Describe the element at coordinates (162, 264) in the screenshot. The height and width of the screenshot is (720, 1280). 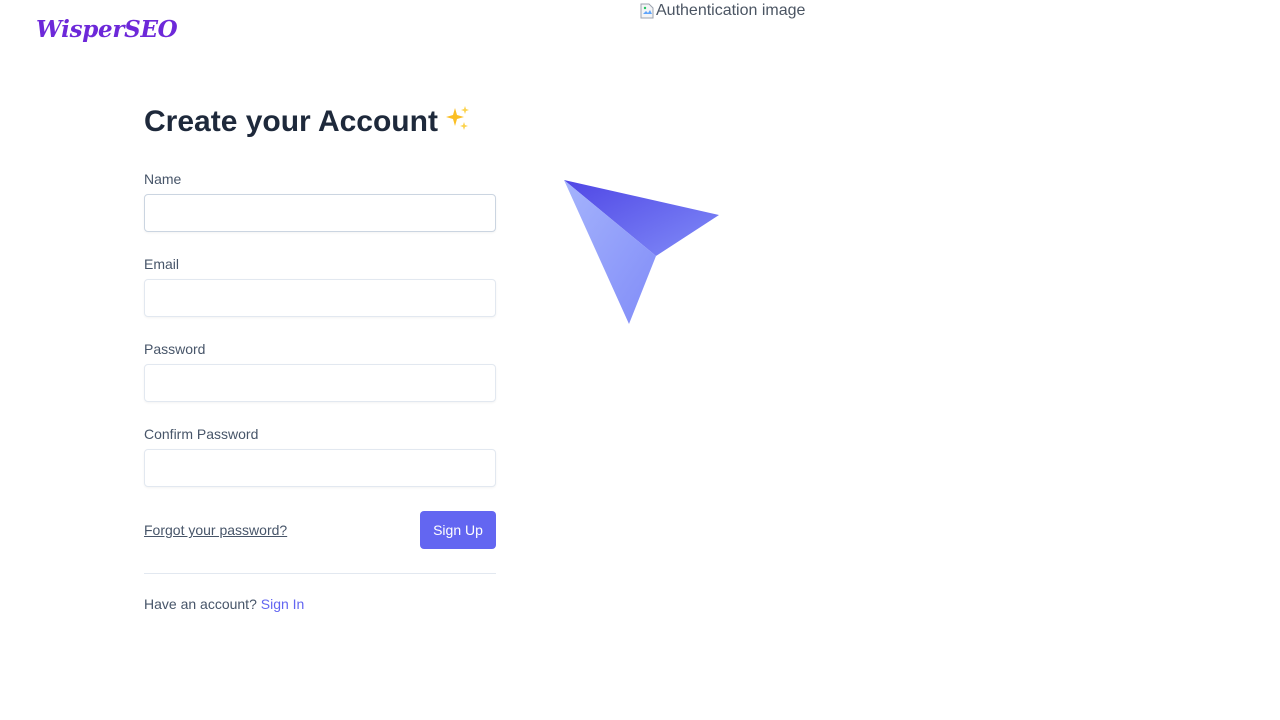
I see `email-label: Email` at that location.